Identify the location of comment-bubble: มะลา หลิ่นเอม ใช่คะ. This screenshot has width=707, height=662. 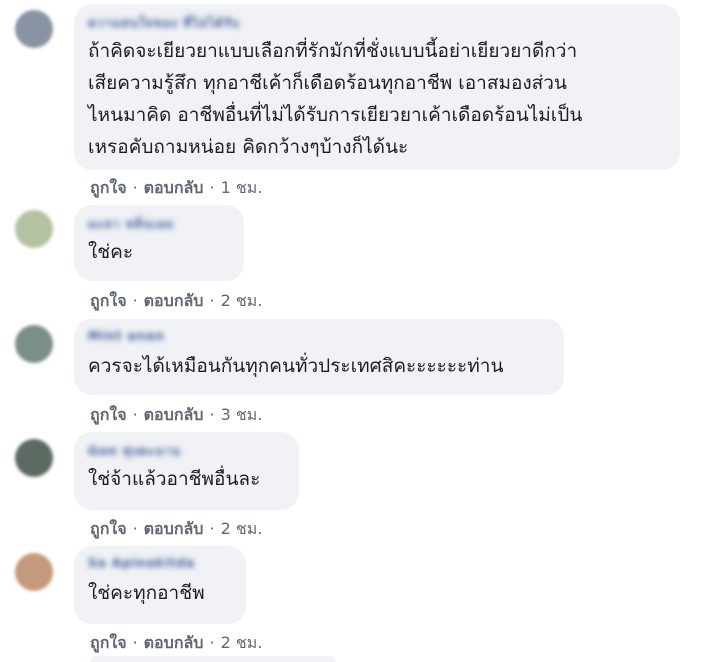
(159, 243).